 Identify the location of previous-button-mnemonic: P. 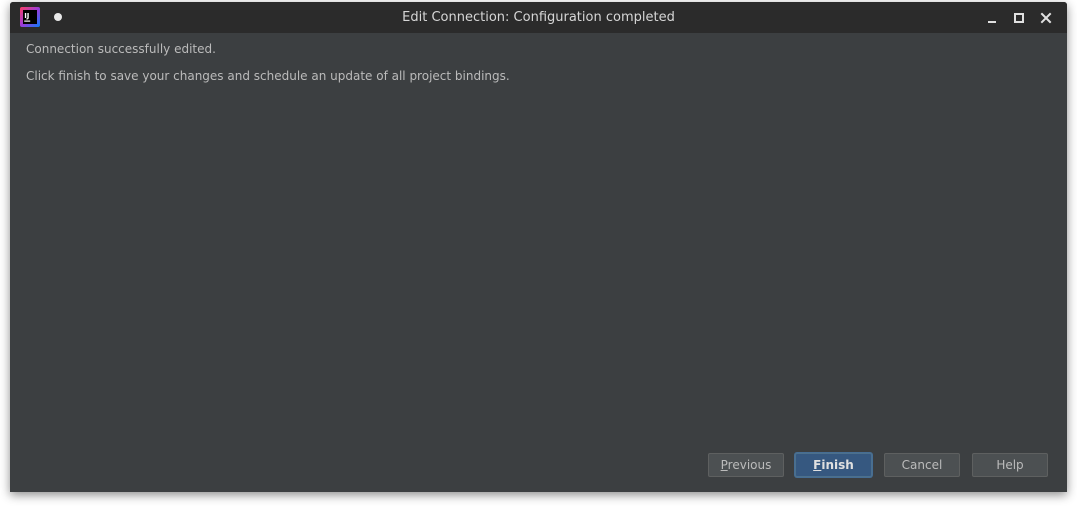
(724, 465).